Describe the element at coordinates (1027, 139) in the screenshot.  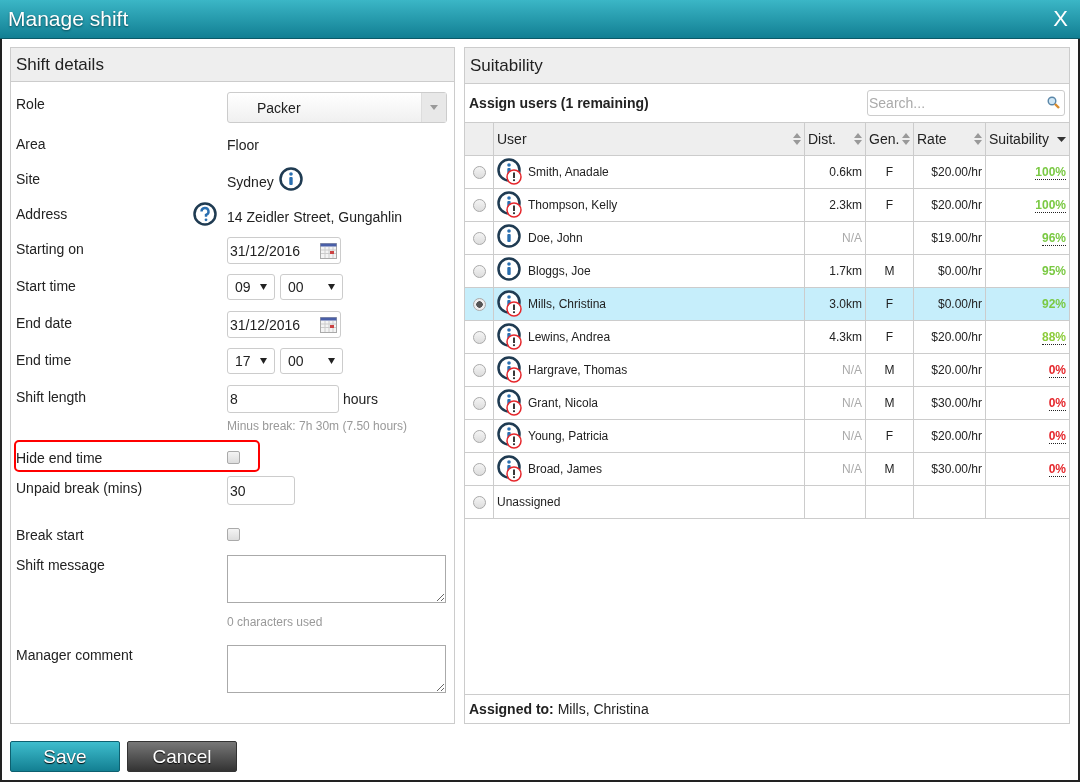
I see `column-header: Suitability` at that location.